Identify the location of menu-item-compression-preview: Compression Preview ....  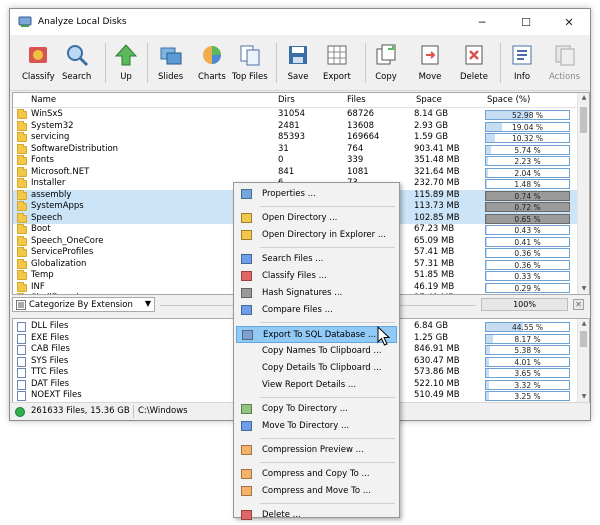
(316, 450).